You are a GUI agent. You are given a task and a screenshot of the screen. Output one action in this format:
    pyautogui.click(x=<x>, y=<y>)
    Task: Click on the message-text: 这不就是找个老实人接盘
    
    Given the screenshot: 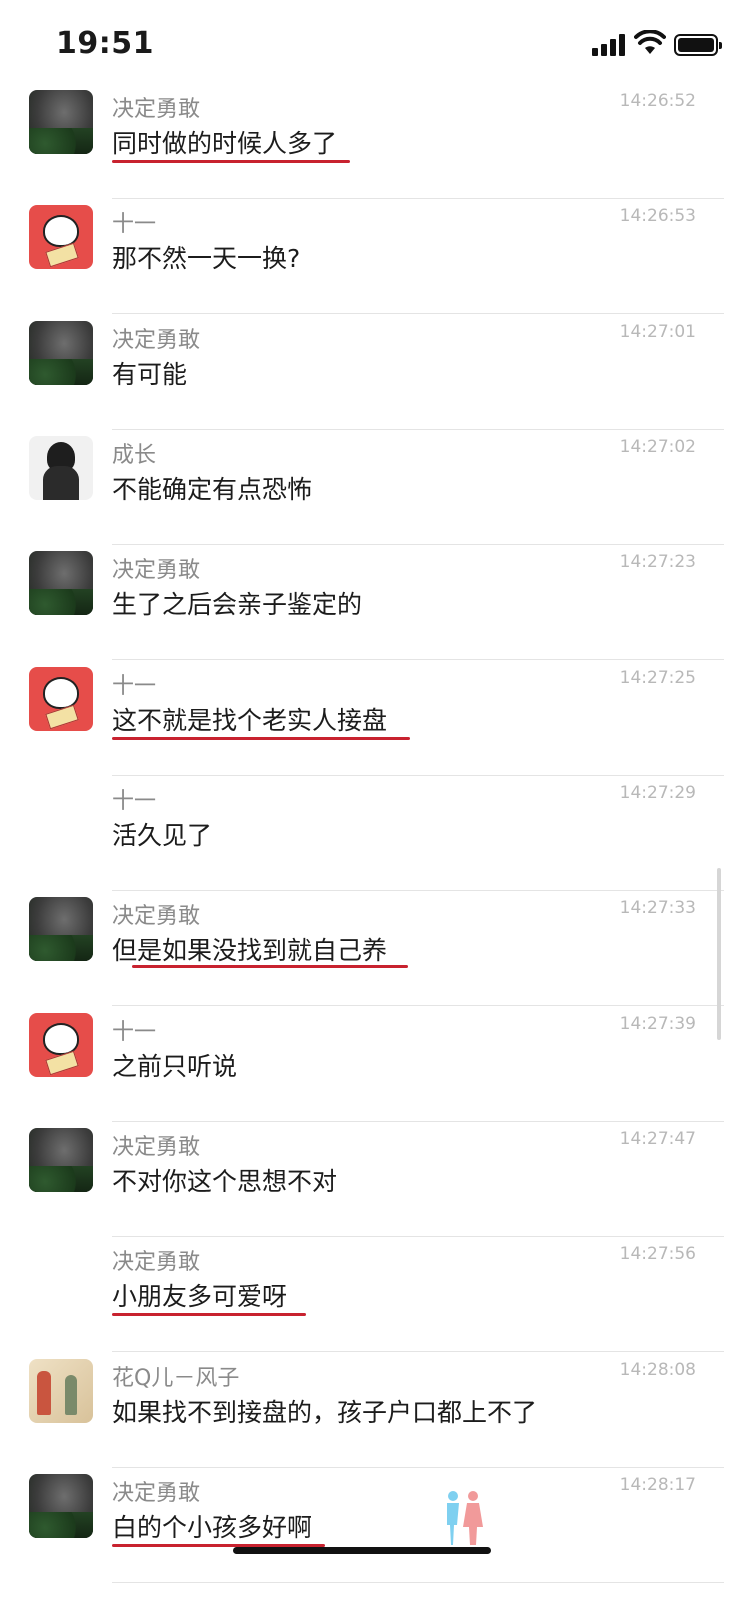 What is the action you would take?
    pyautogui.click(x=249, y=719)
    